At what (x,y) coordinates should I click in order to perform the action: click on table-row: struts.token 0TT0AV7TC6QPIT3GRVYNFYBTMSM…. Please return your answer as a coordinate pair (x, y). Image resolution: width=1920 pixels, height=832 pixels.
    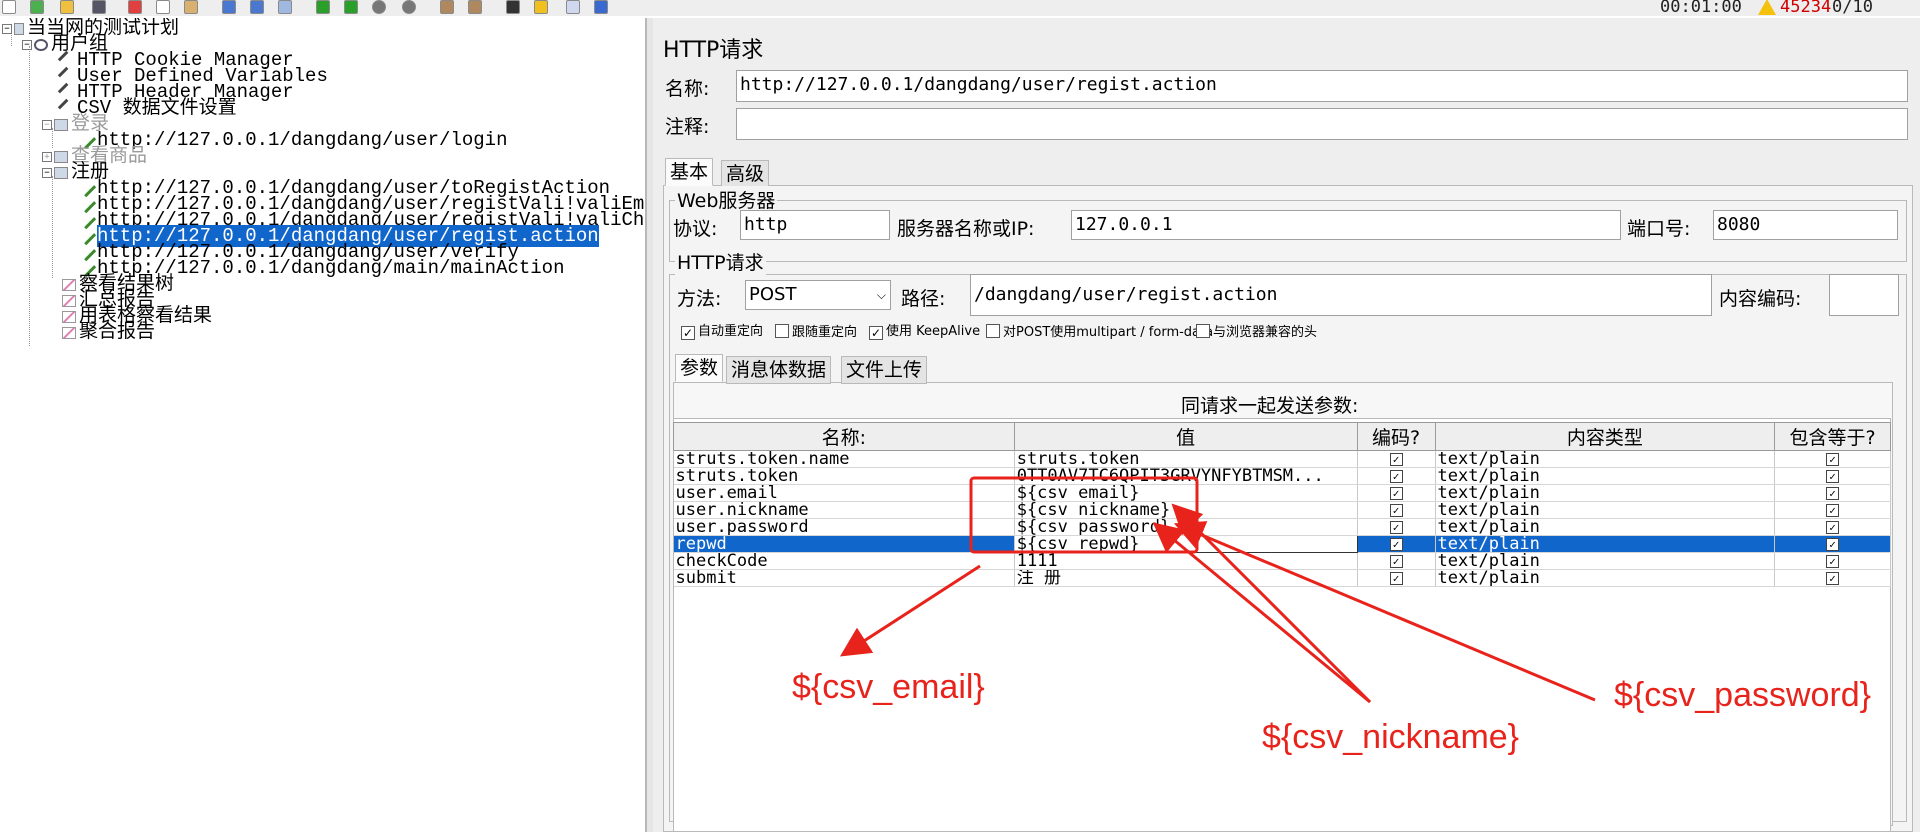
    Looking at the image, I should click on (1282, 476).